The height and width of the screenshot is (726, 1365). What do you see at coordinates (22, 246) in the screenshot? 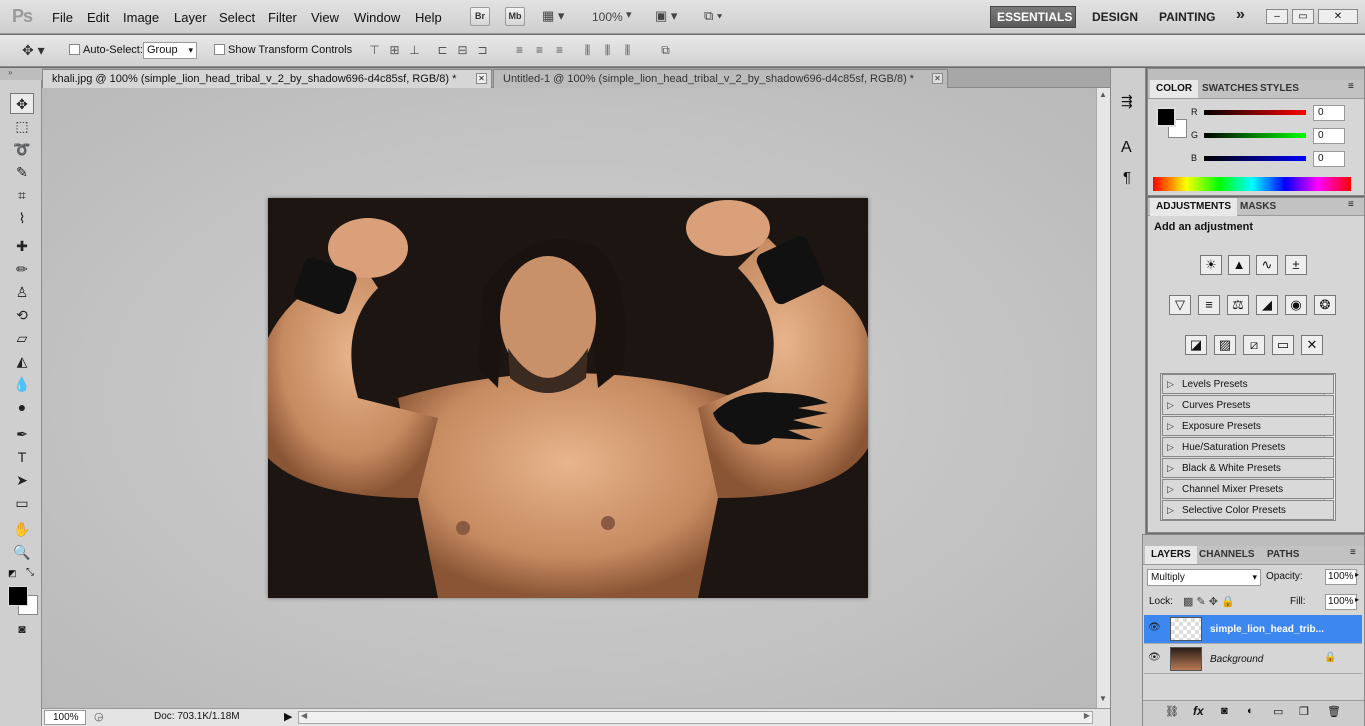
I see `healing-brush-tool-icon: ✚` at bounding box center [22, 246].